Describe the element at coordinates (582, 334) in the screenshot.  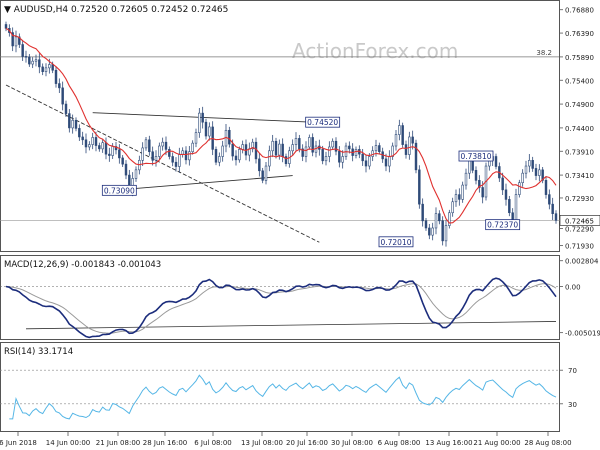
I see `macd-axis-label: -0.005019` at that location.